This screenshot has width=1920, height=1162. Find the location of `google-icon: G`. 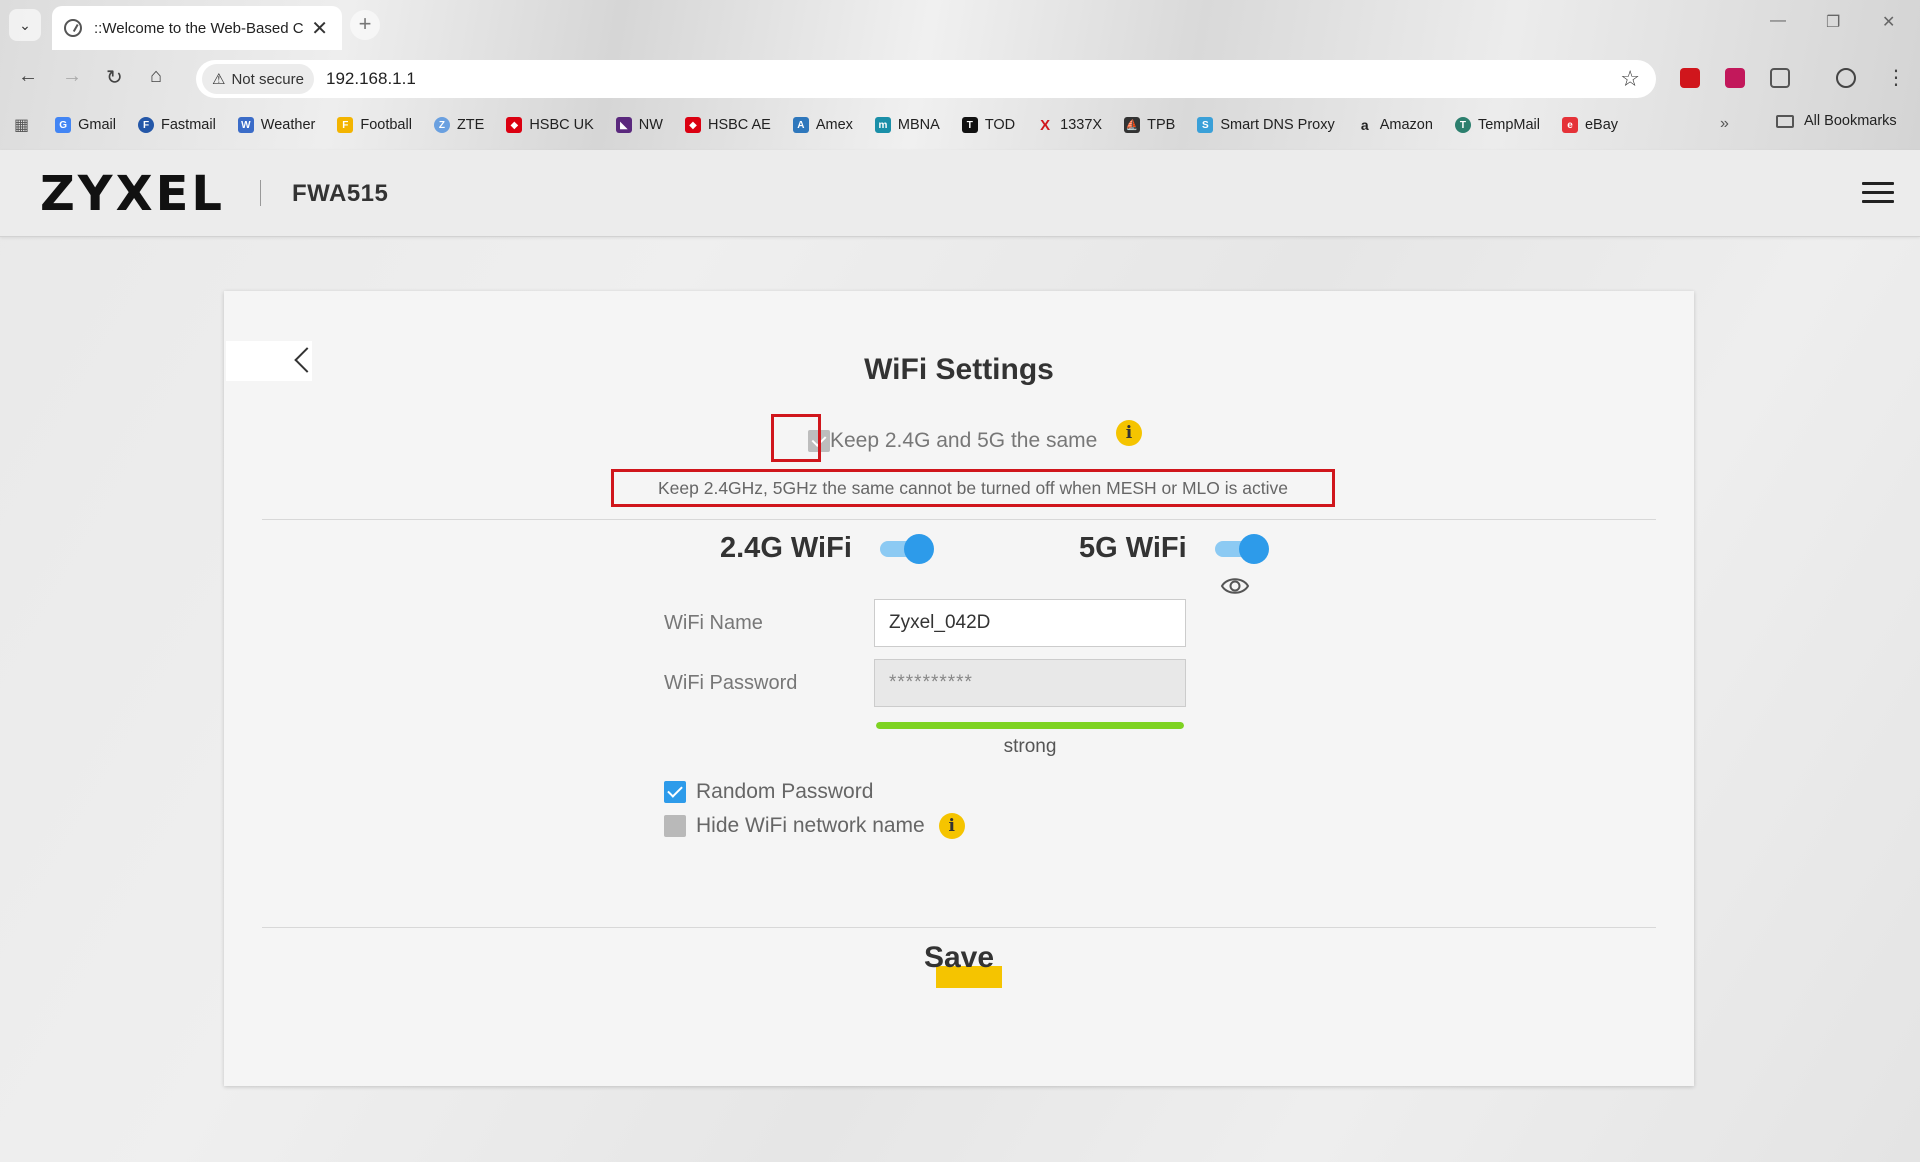

google-icon: G is located at coordinates (63, 125).